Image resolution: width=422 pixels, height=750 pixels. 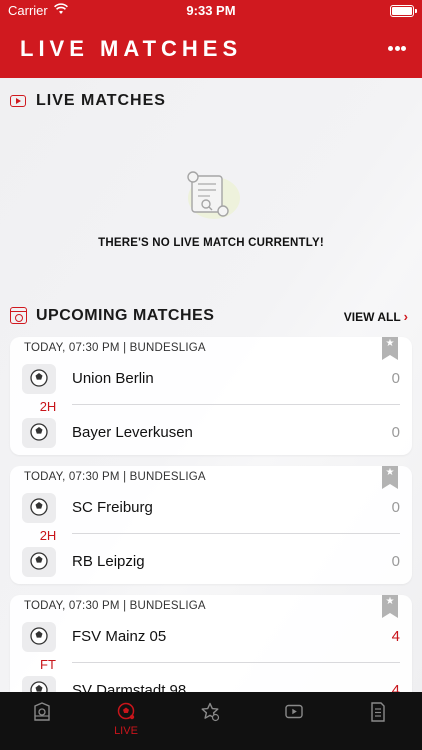 I want to click on news-icon, so click(x=378, y=712).